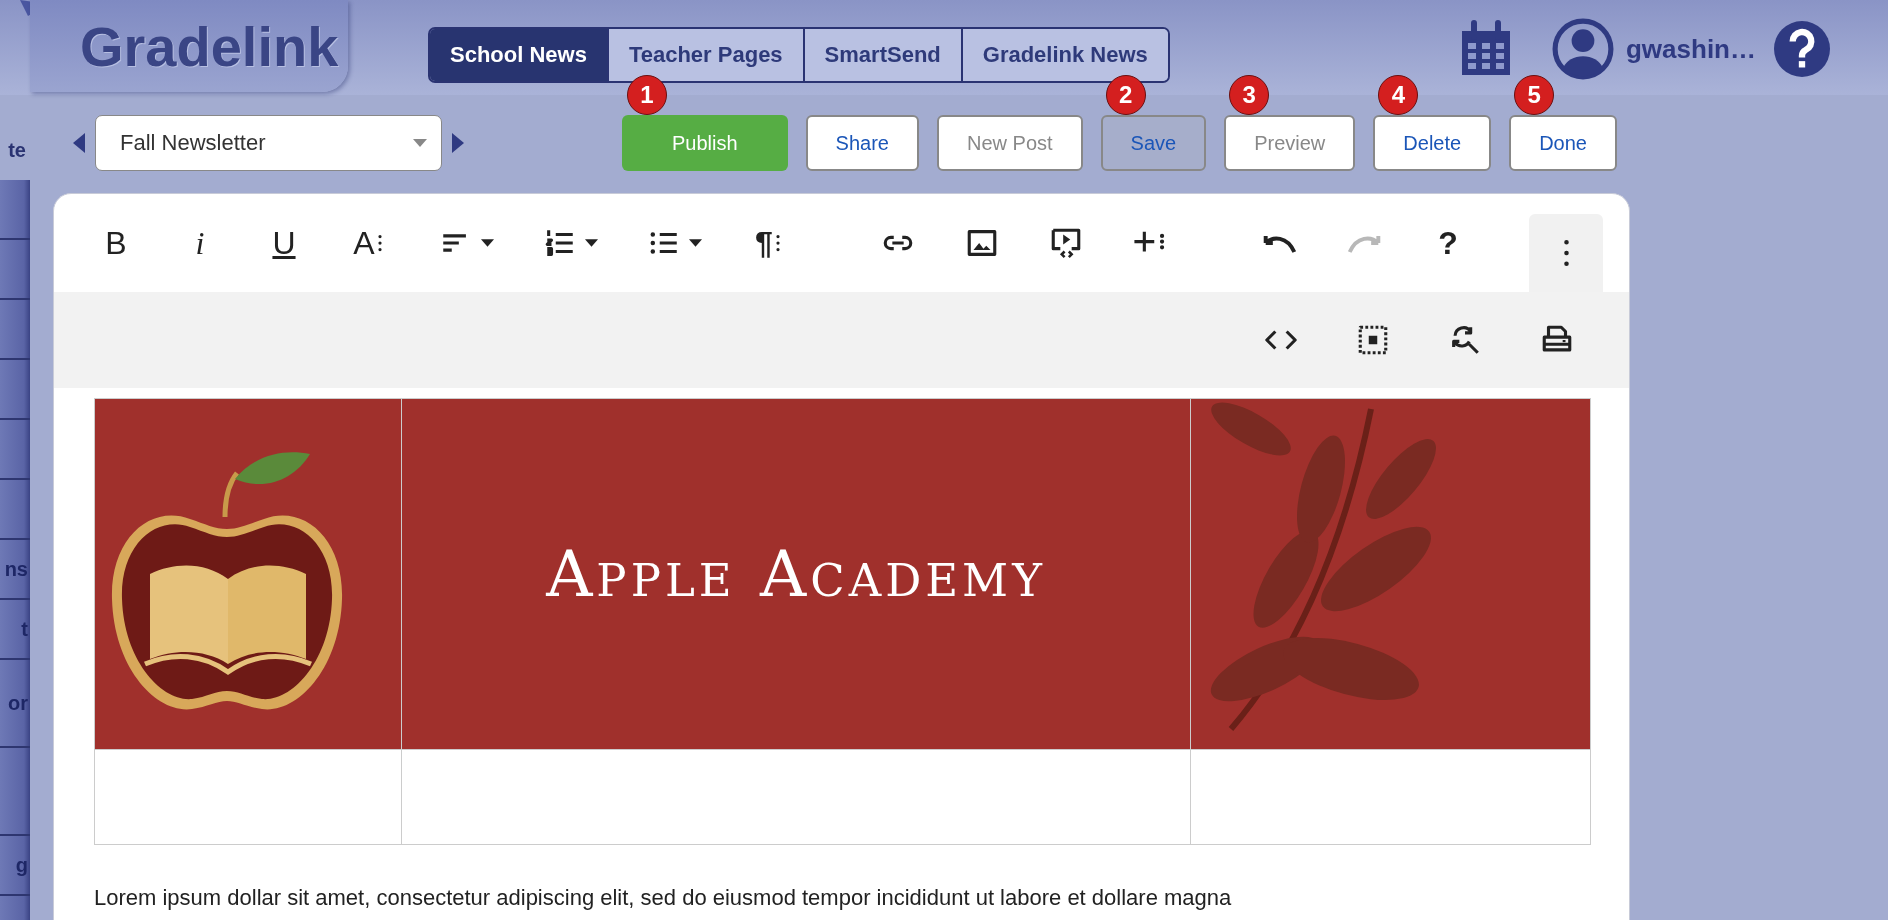 Image resolution: width=1888 pixels, height=920 pixels. Describe the element at coordinates (796, 574) in the screenshot. I see `banner-title: Apple Academy` at that location.